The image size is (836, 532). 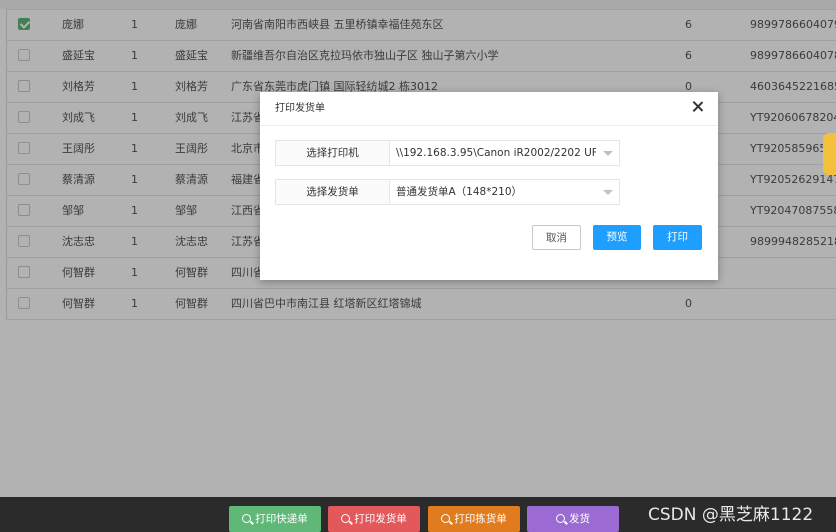 I want to click on printer-value: \\192.168.3.95\Canon iR2002/2202 UFI, so click(x=496, y=153).